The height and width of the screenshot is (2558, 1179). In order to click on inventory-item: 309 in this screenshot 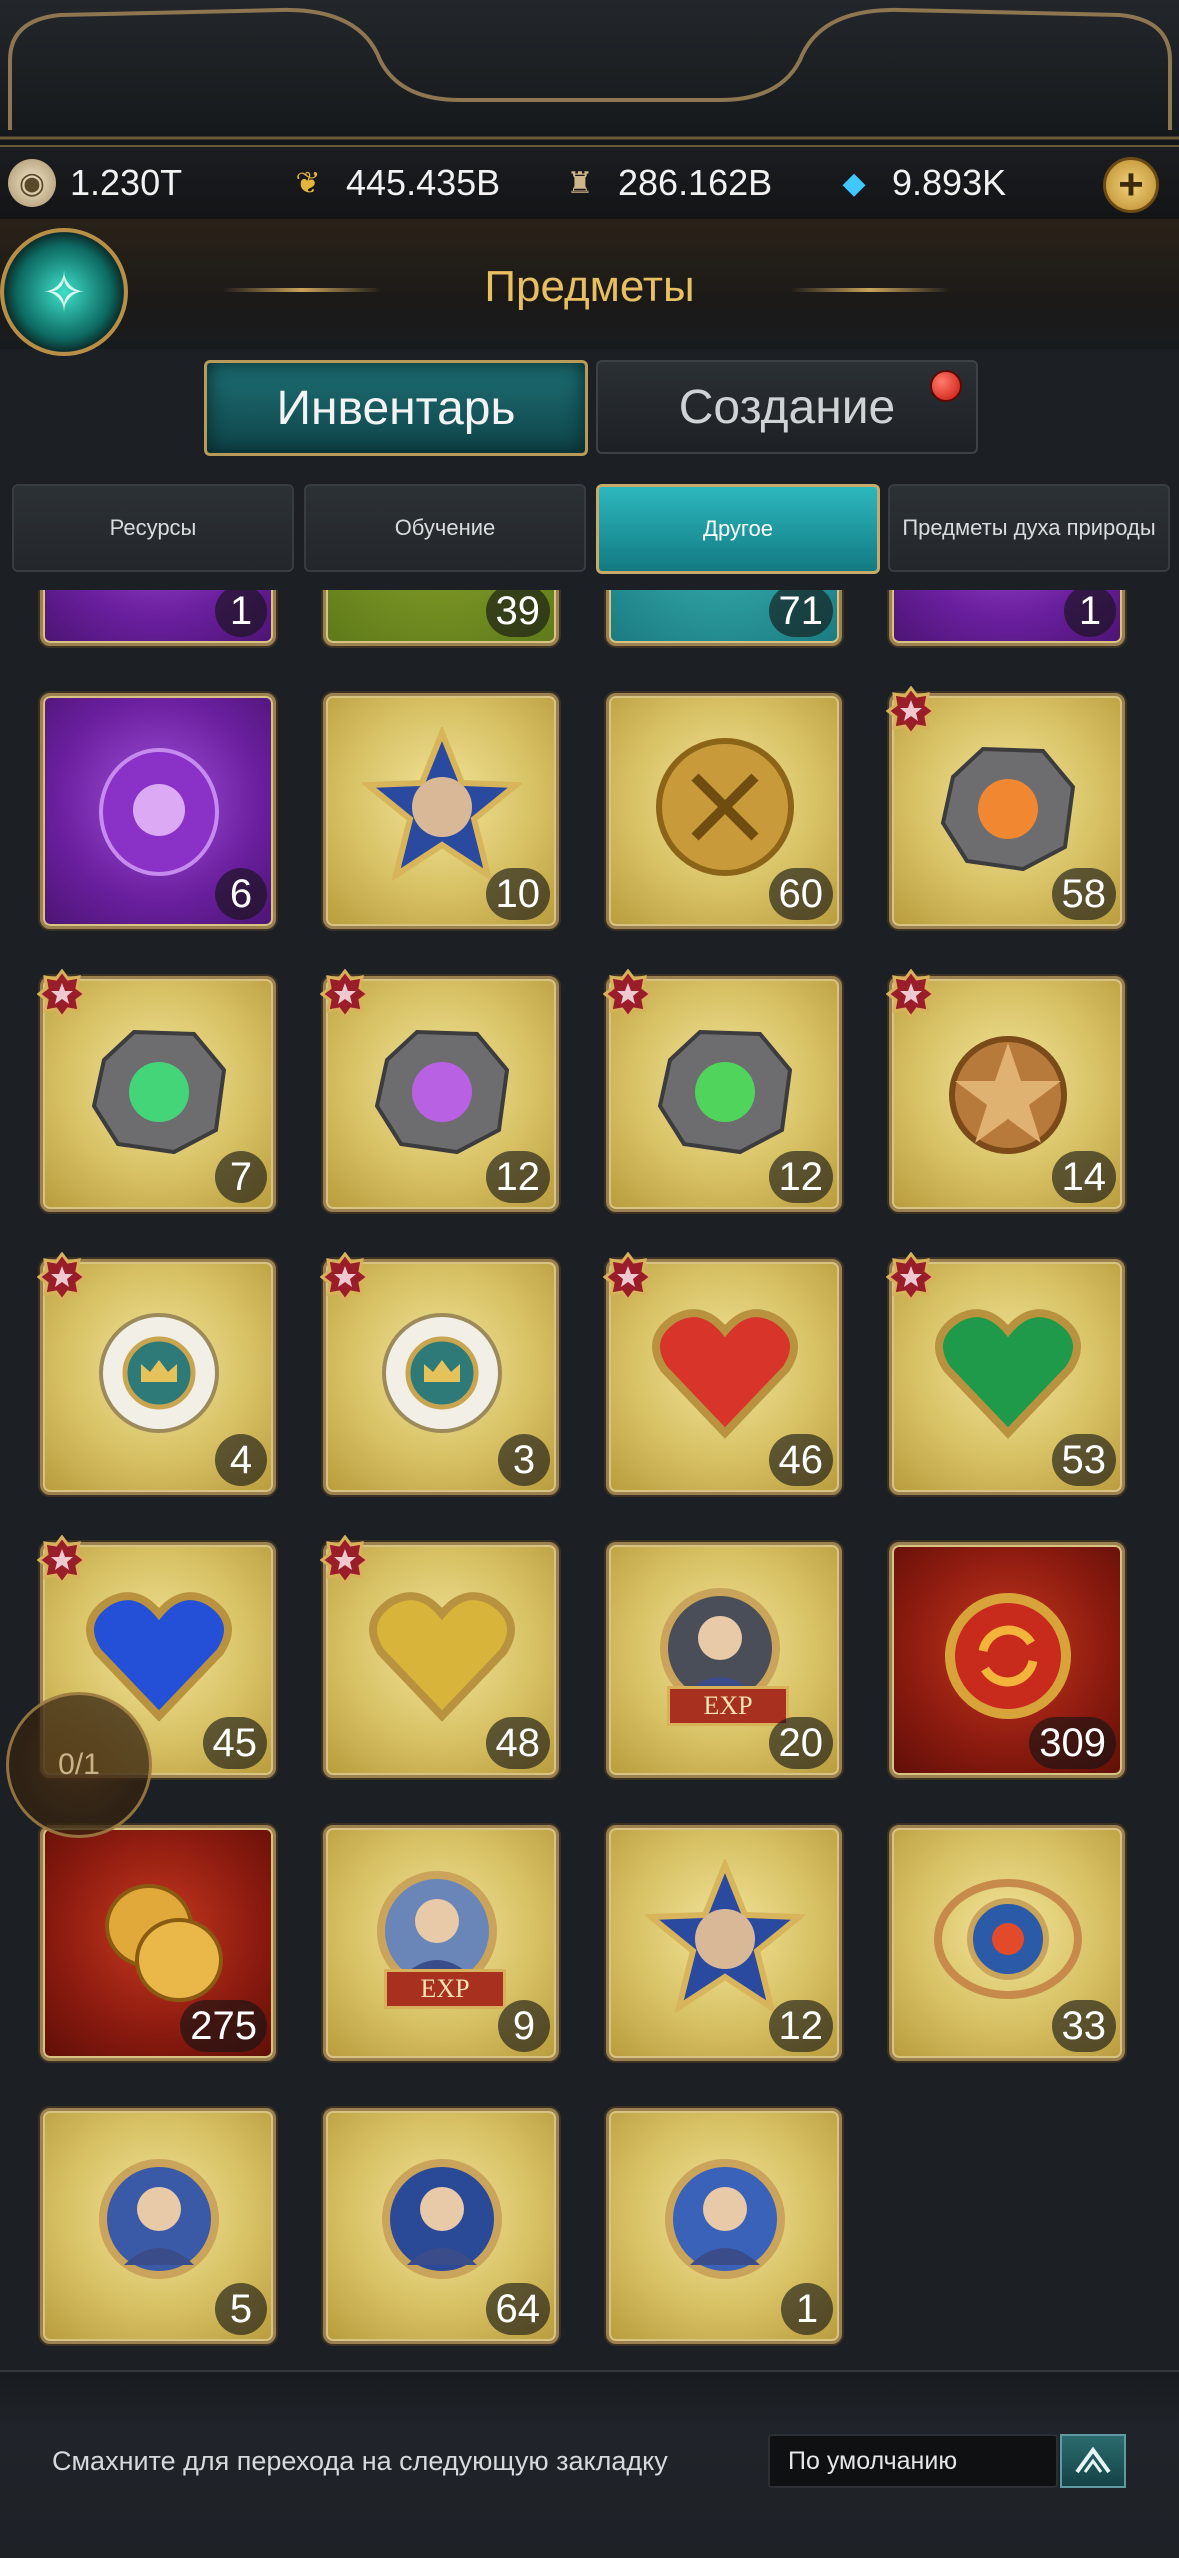, I will do `click(1007, 1660)`.